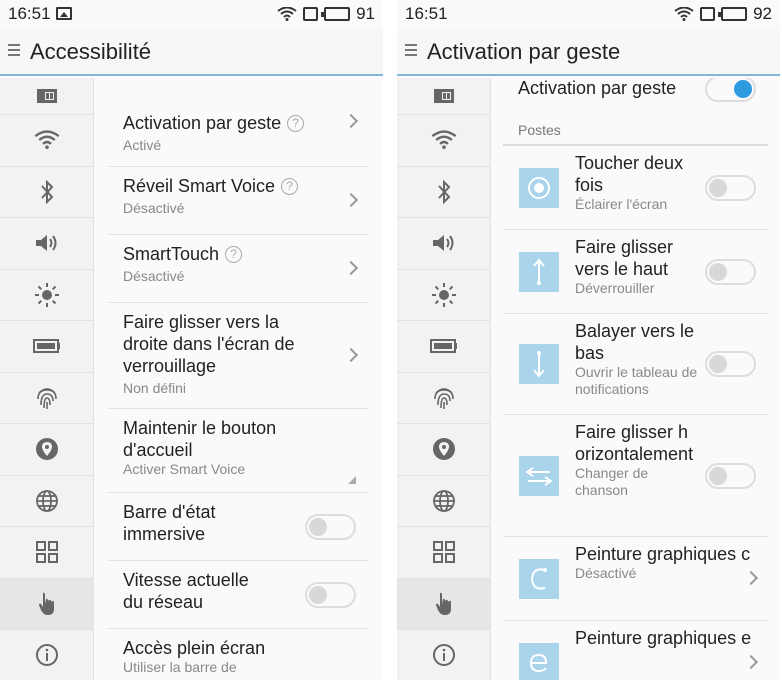 This screenshot has width=782, height=680. What do you see at coordinates (634, 443) in the screenshot?
I see `item-title: Faire glisser horizontalement` at bounding box center [634, 443].